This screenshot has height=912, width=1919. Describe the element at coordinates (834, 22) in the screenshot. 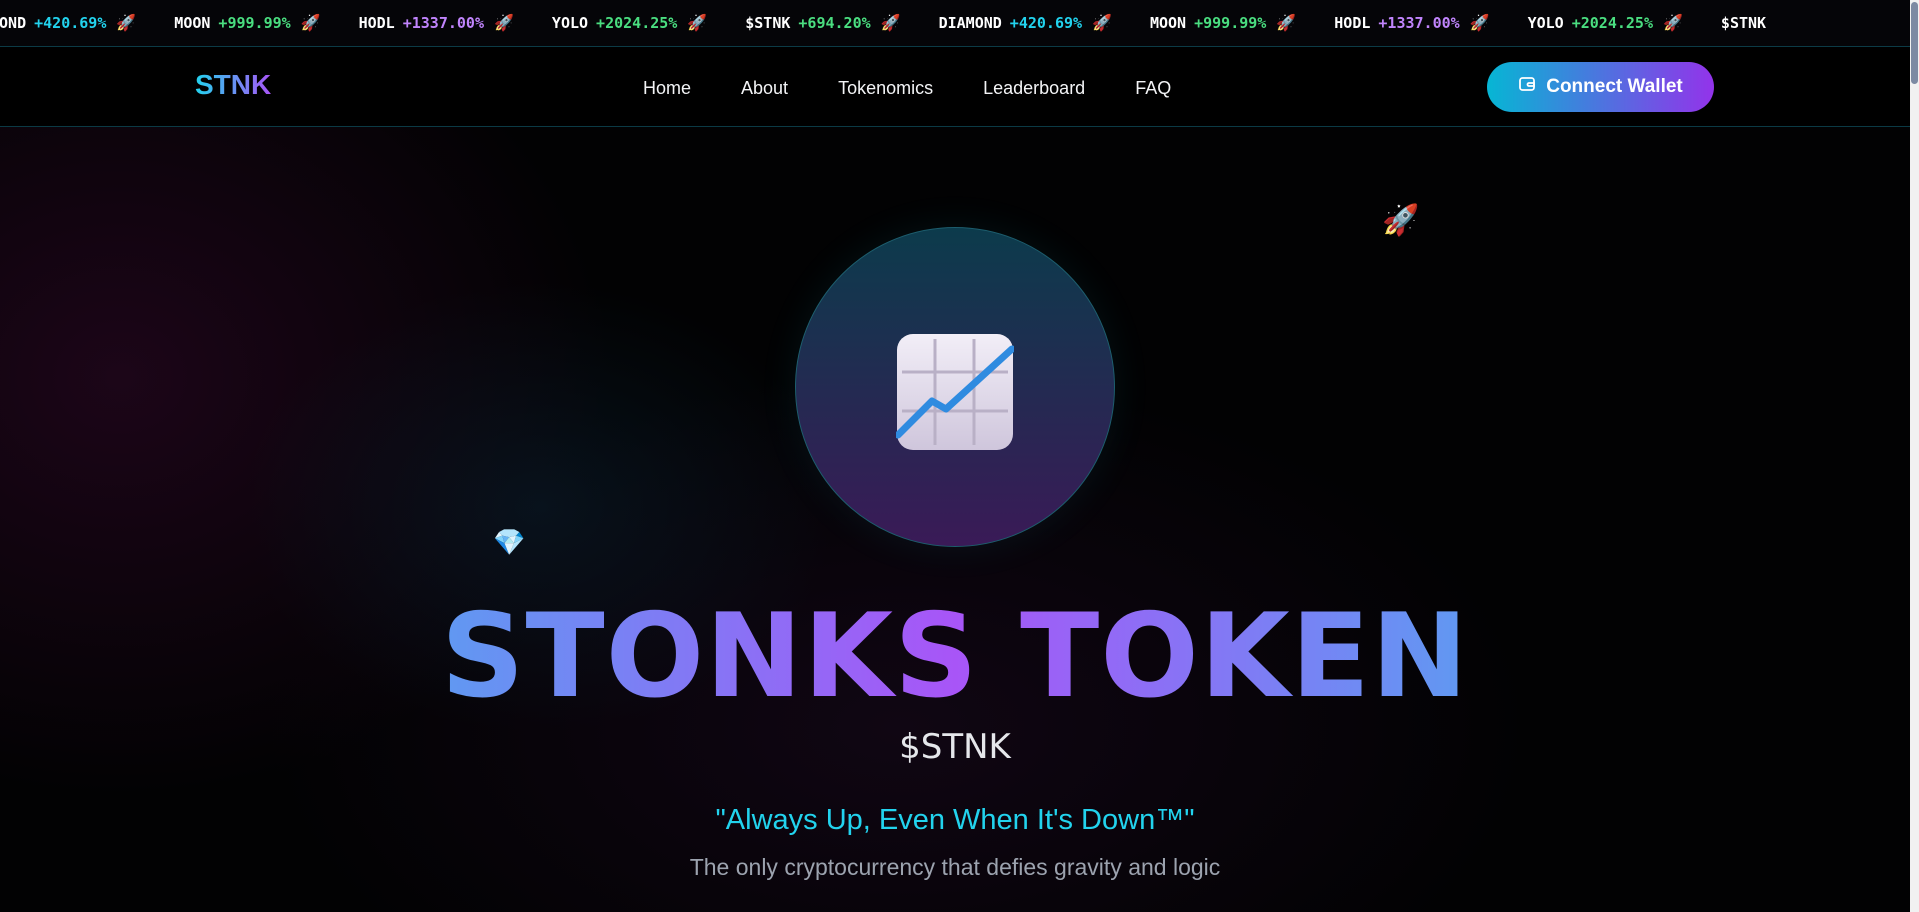

I see `ticker-change: +694.20%` at that location.